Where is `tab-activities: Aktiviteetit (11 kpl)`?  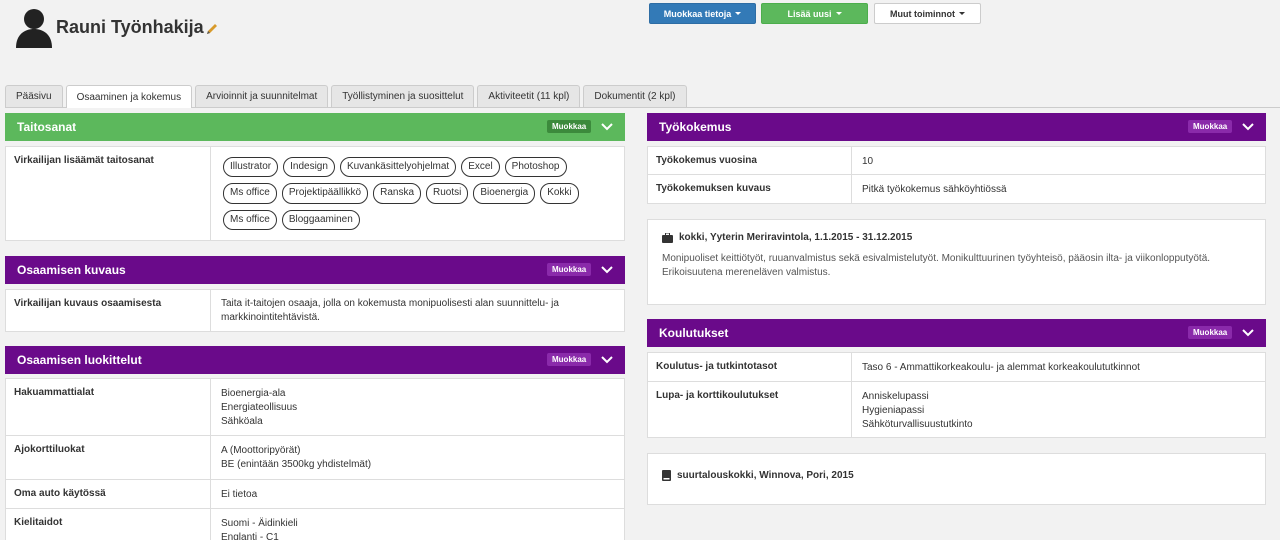
tab-activities: Aktiviteetit (11 kpl) is located at coordinates (529, 96).